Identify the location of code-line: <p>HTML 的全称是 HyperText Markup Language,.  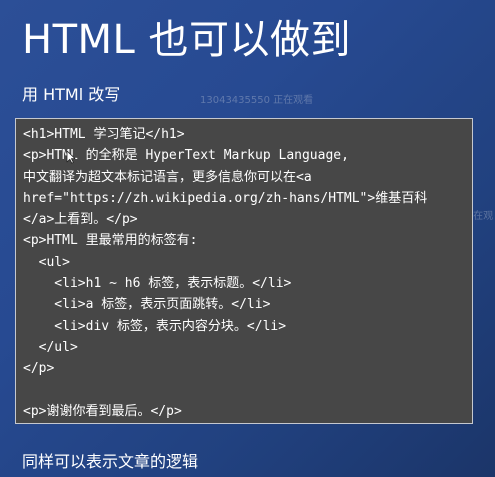
(186, 156).